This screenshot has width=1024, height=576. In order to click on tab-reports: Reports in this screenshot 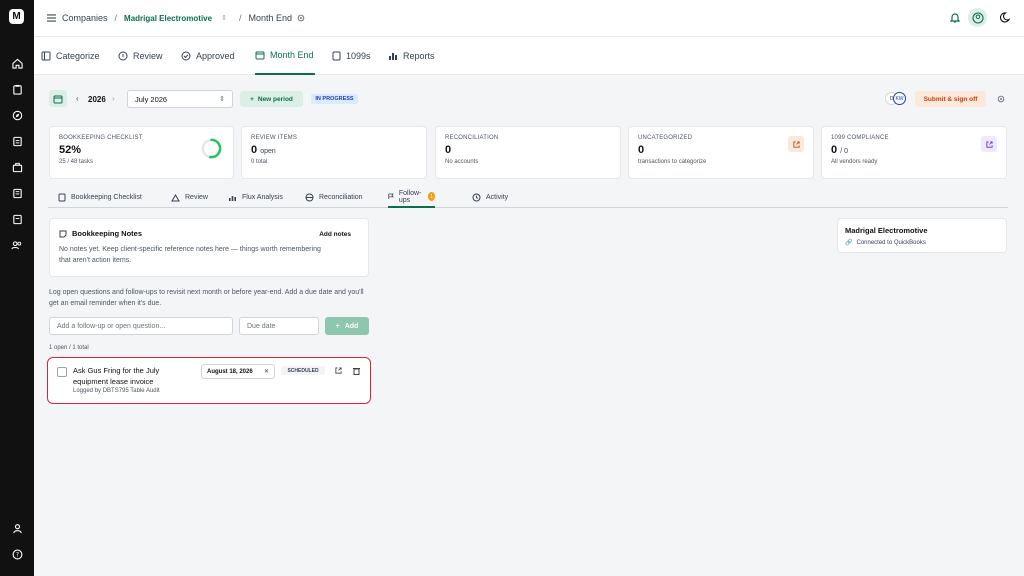, I will do `click(411, 56)`.